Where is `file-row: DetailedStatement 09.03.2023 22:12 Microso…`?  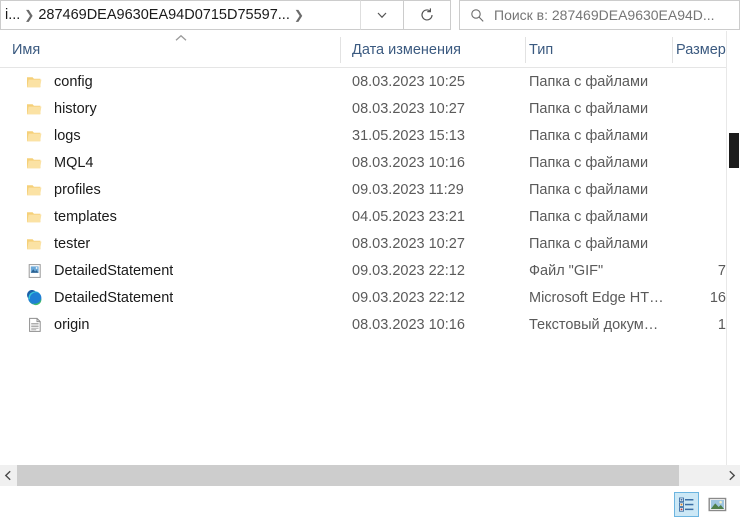 file-row: DetailedStatement 09.03.2023 22:12 Microso… is located at coordinates (370, 297).